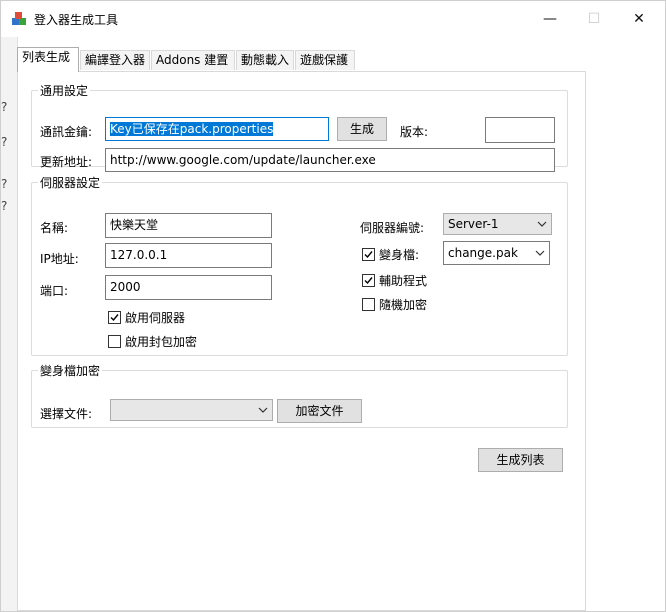 This screenshot has height=612, width=666. What do you see at coordinates (362, 129) in the screenshot?
I see `generate-key-button: 生成` at bounding box center [362, 129].